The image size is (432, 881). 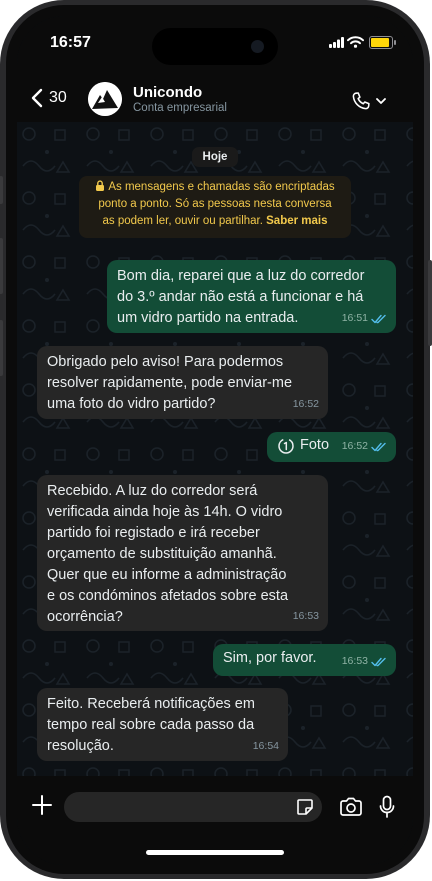 I want to click on message-input, so click(x=193, y=807).